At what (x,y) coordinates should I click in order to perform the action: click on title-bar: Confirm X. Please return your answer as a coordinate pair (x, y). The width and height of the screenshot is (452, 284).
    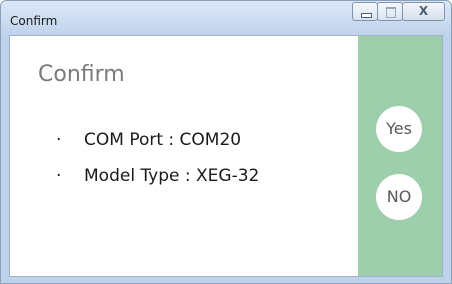
    Looking at the image, I should click on (226, 18).